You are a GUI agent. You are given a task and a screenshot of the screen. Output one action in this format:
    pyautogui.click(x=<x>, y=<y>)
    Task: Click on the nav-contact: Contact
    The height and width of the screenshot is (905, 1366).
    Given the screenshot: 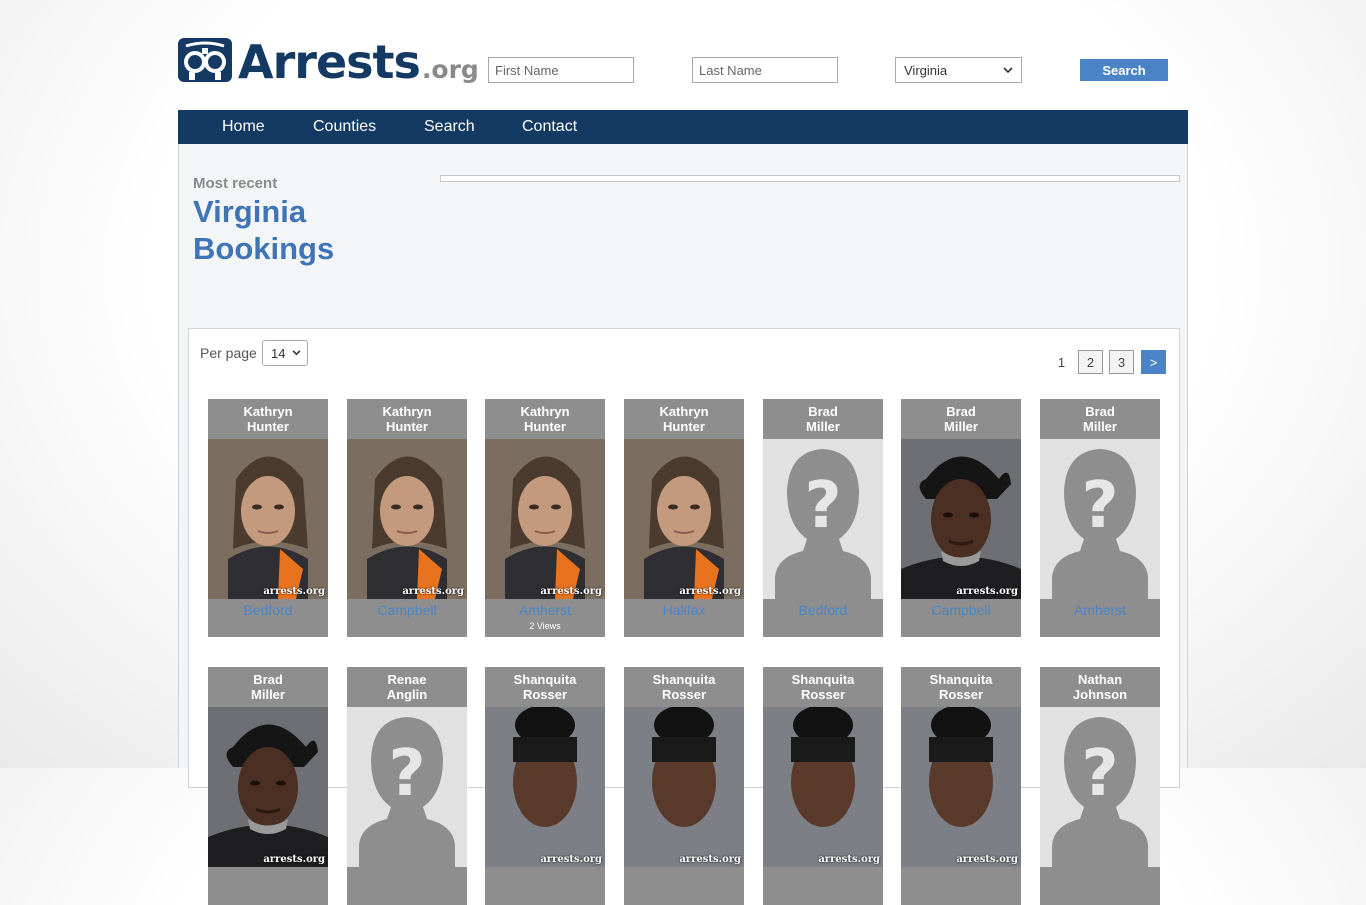 What is the action you would take?
    pyautogui.click(x=549, y=127)
    